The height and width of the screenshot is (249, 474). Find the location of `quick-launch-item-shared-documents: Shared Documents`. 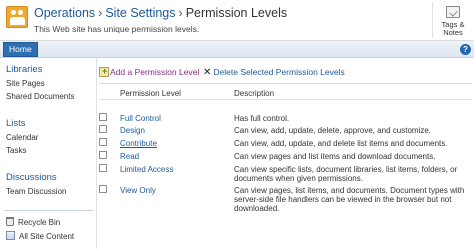

quick-launch-item-shared-documents: Shared Documents is located at coordinates (40, 96).